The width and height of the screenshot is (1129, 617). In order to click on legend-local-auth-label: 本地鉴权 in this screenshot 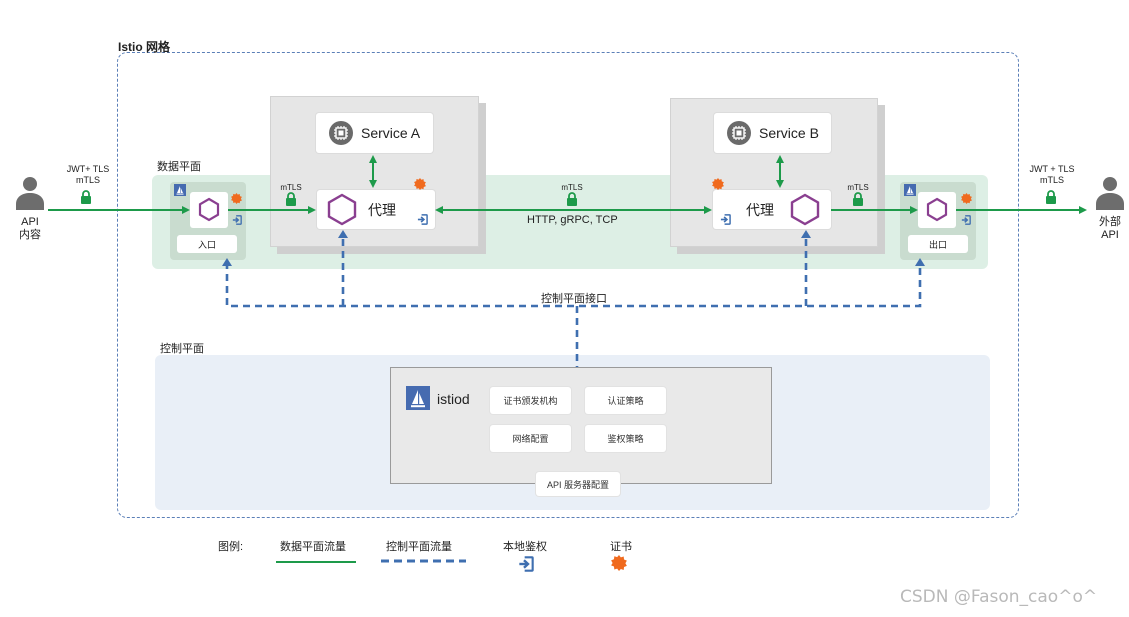, I will do `click(525, 547)`.